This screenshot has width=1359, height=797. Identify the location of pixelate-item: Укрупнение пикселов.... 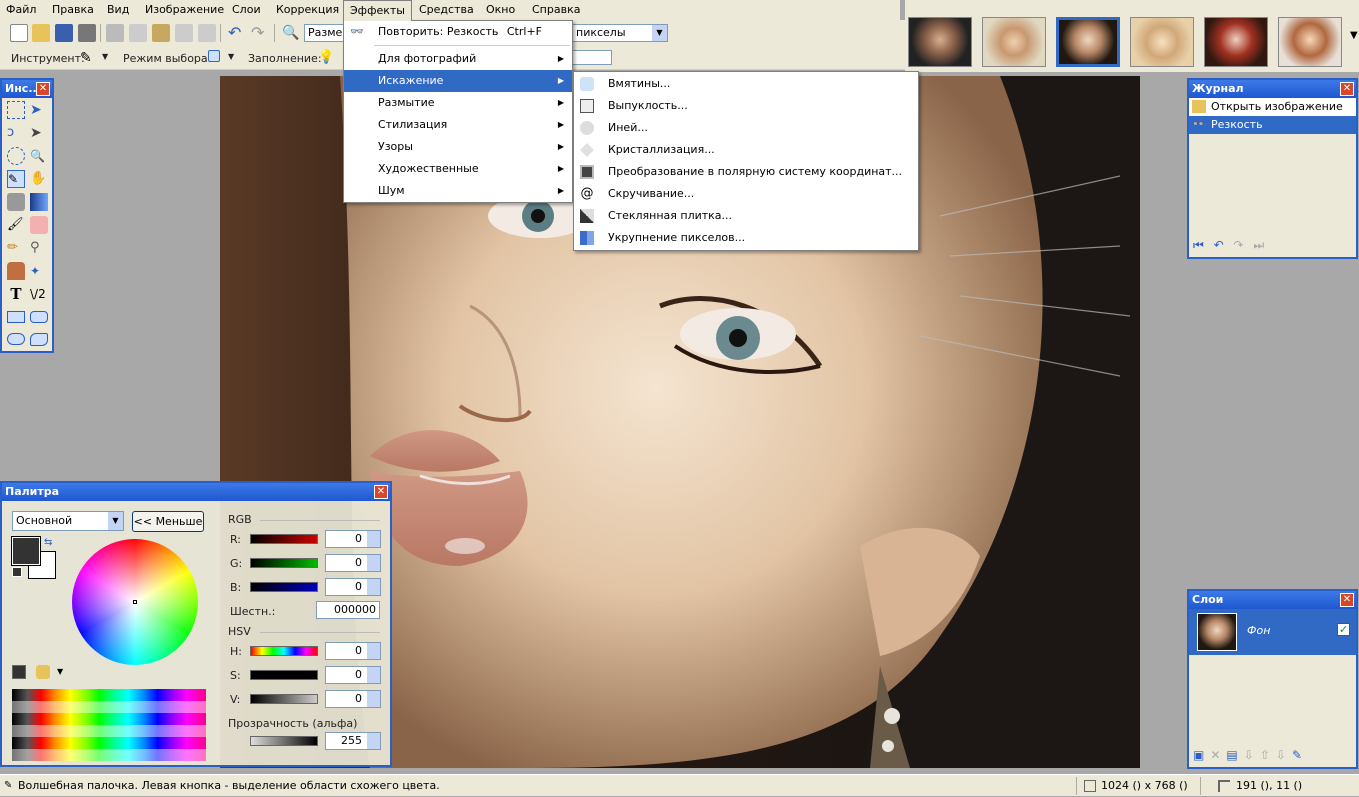
(746, 238).